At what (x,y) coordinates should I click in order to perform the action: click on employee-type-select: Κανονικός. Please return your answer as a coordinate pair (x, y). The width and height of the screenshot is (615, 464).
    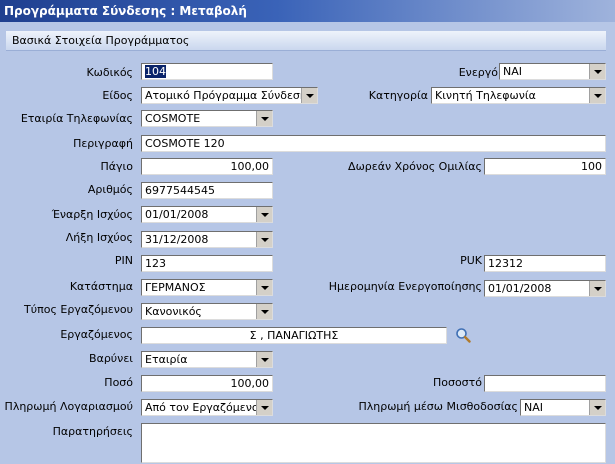
    Looking at the image, I should click on (207, 311).